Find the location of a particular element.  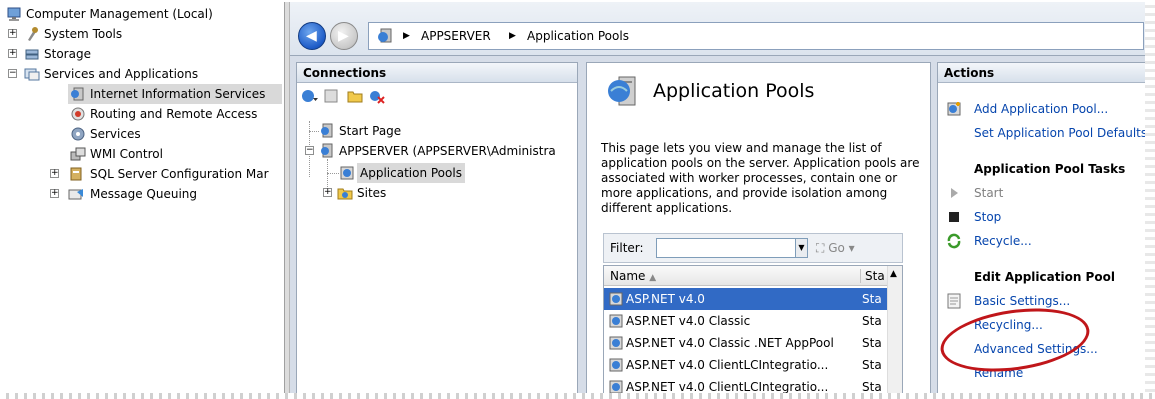

wmi-icon is located at coordinates (78, 154).